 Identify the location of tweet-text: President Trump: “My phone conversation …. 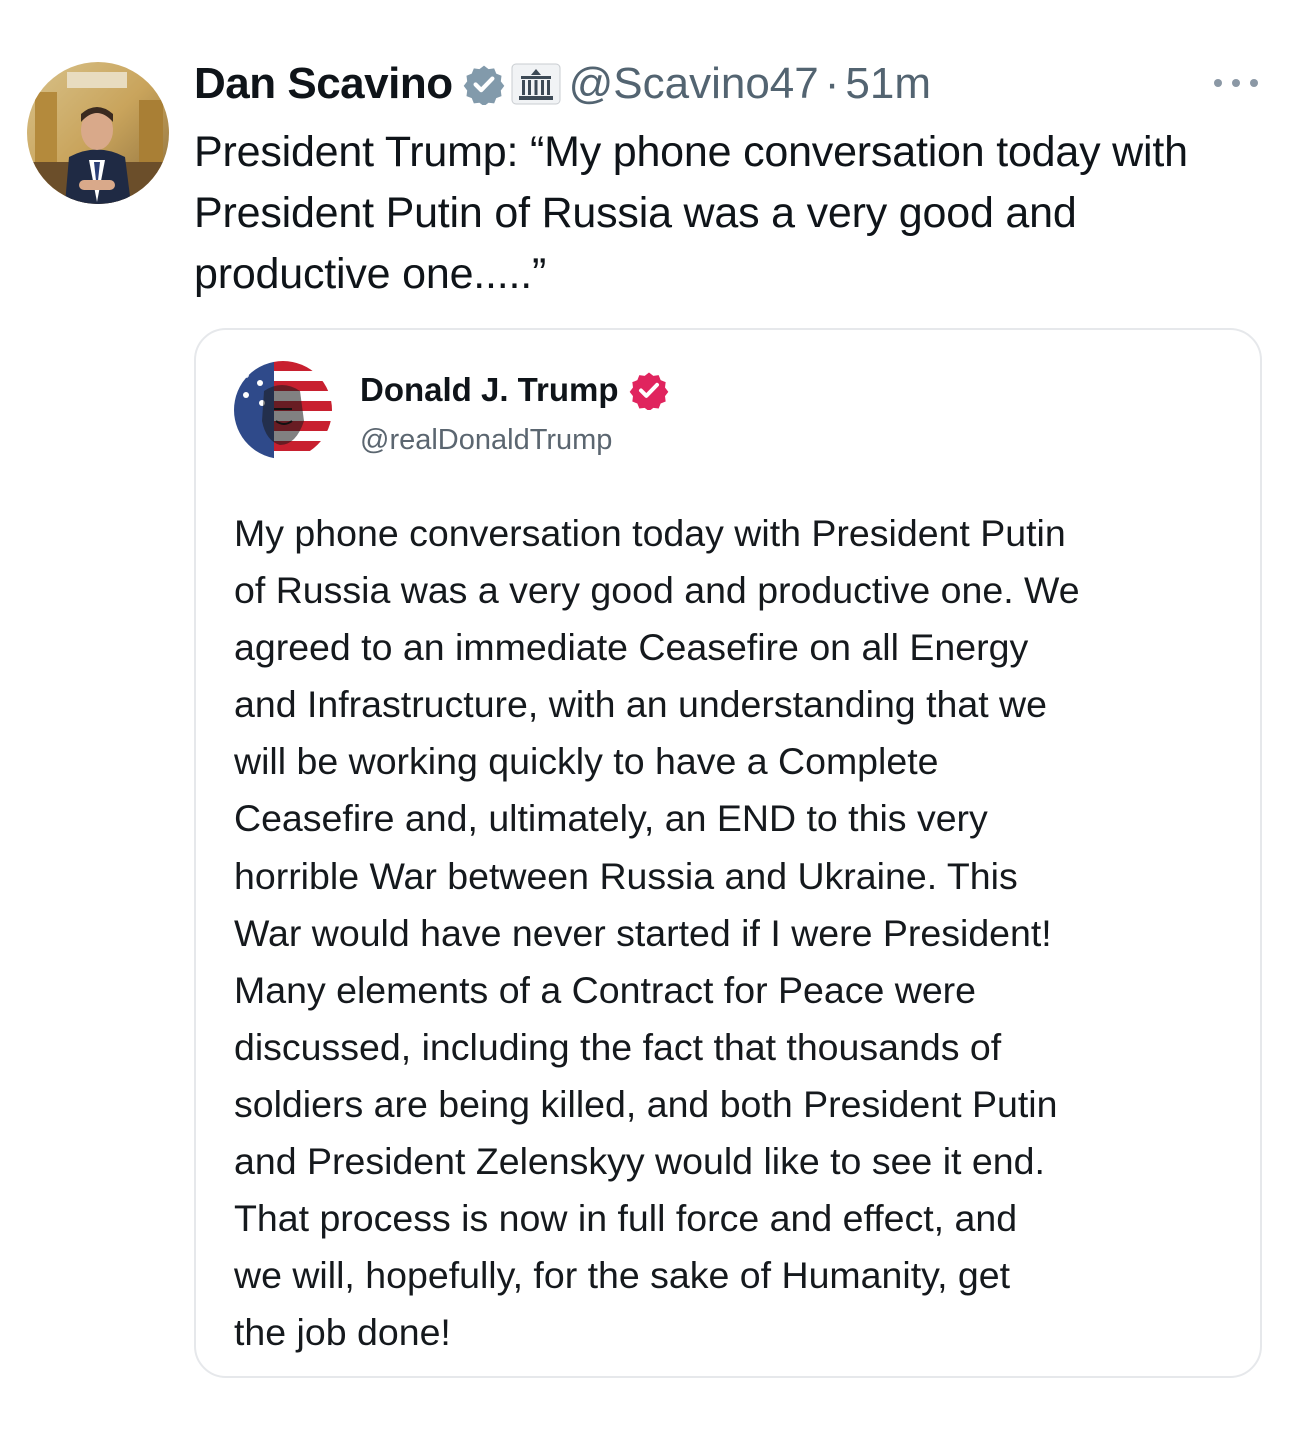
(691, 213).